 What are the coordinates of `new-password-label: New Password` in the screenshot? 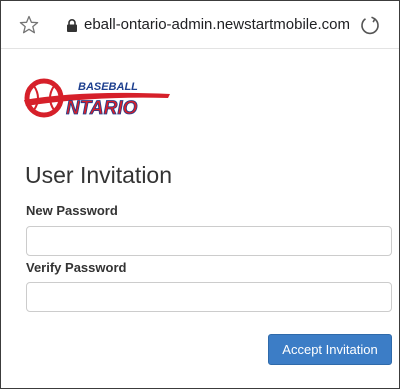 It's located at (72, 210).